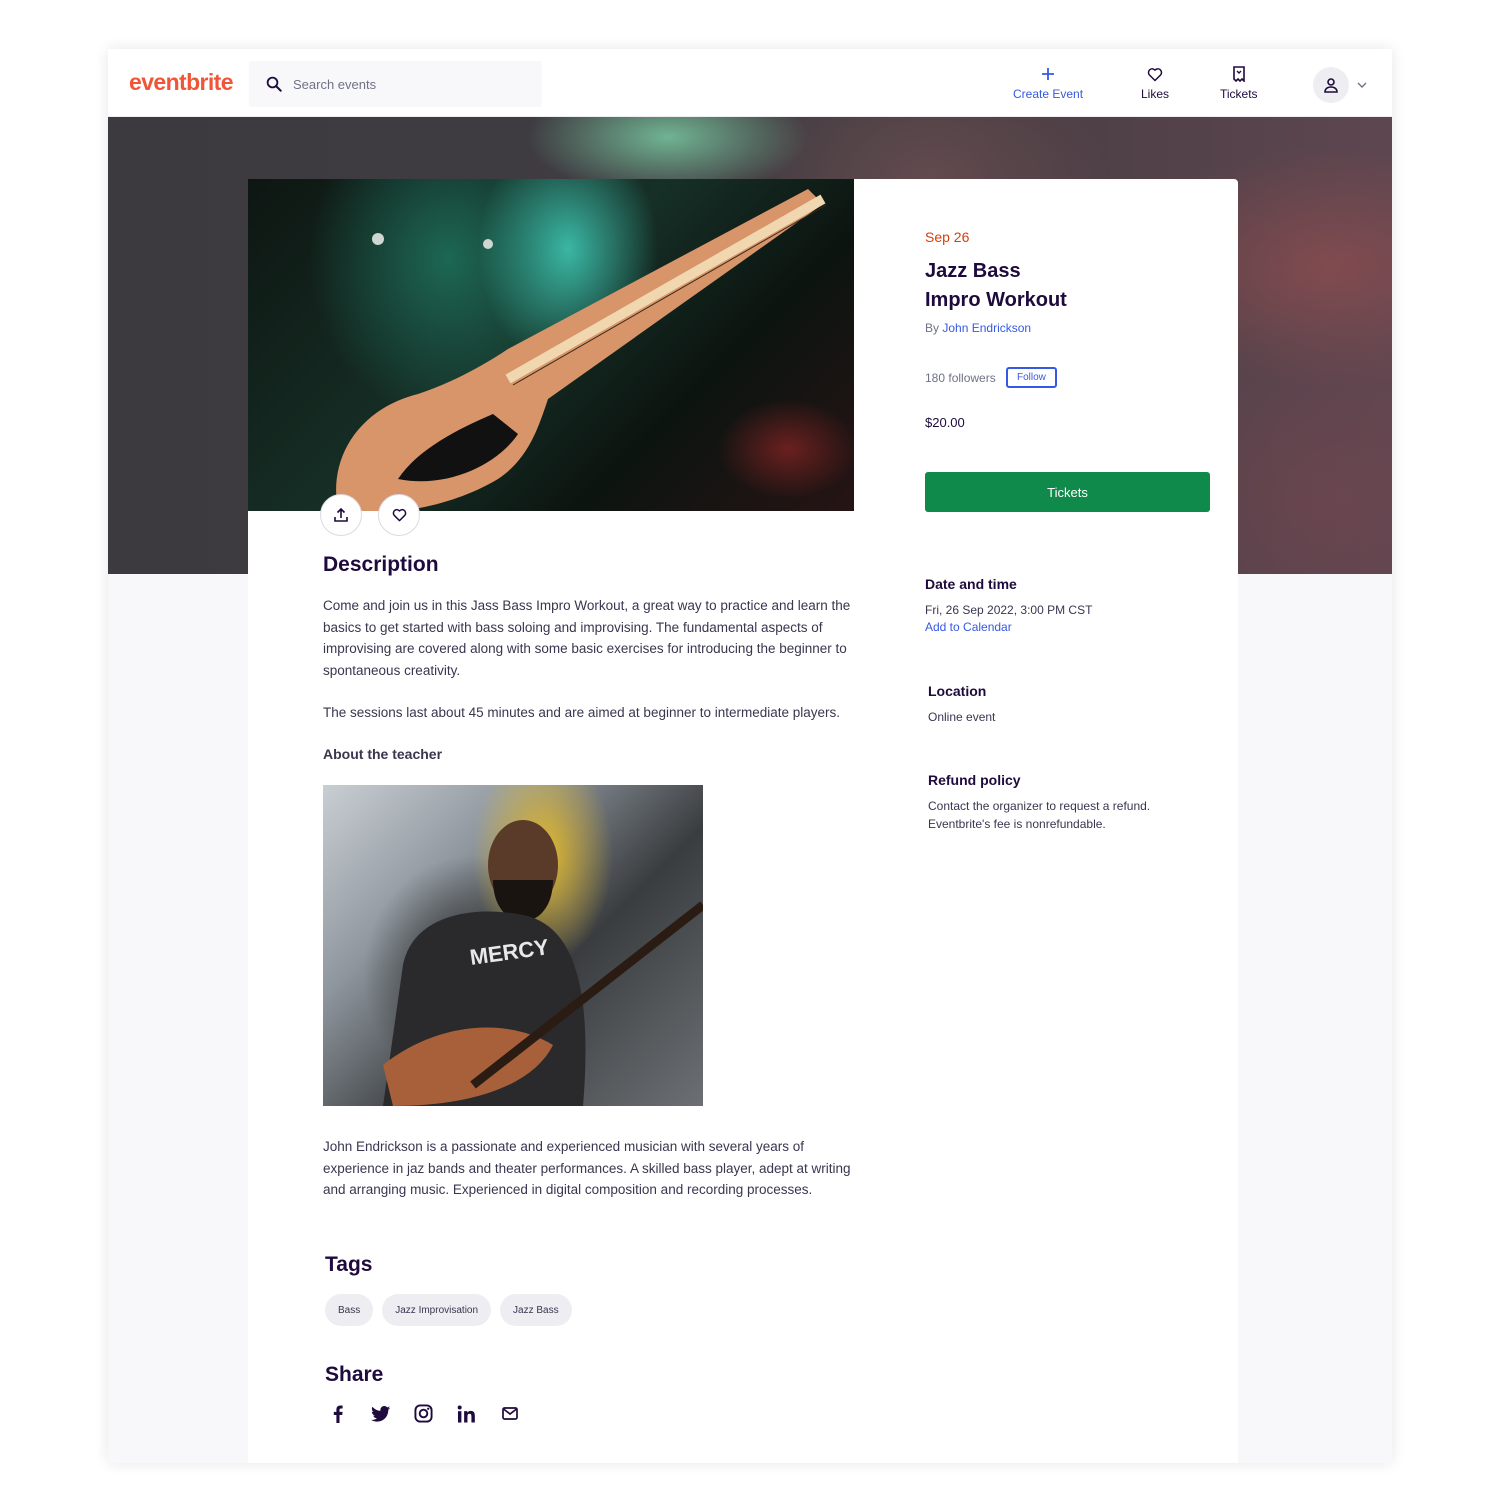 This screenshot has height=1501, width=1500. Describe the element at coordinates (1239, 94) in the screenshot. I see `tickets-nav-label: Tickets` at that location.